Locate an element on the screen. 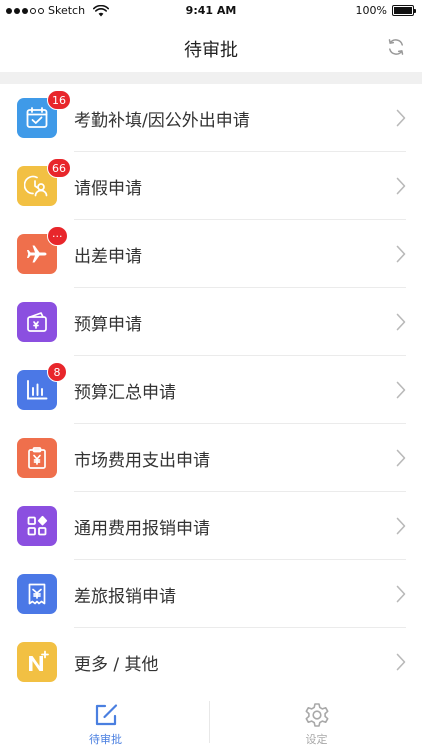 This screenshot has width=422, height=750. section-divider is located at coordinates (211, 78).